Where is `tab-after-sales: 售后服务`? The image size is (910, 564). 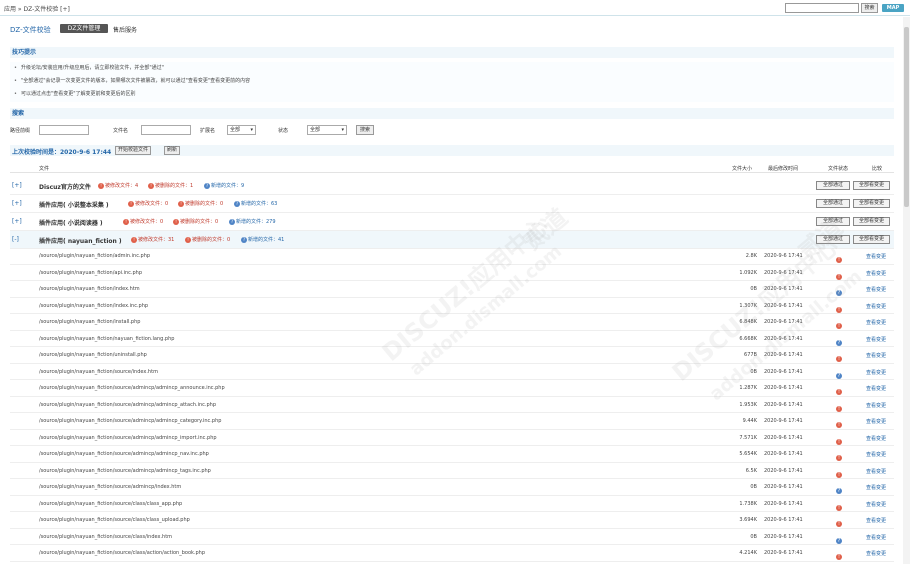 tab-after-sales: 售后服务 is located at coordinates (125, 29).